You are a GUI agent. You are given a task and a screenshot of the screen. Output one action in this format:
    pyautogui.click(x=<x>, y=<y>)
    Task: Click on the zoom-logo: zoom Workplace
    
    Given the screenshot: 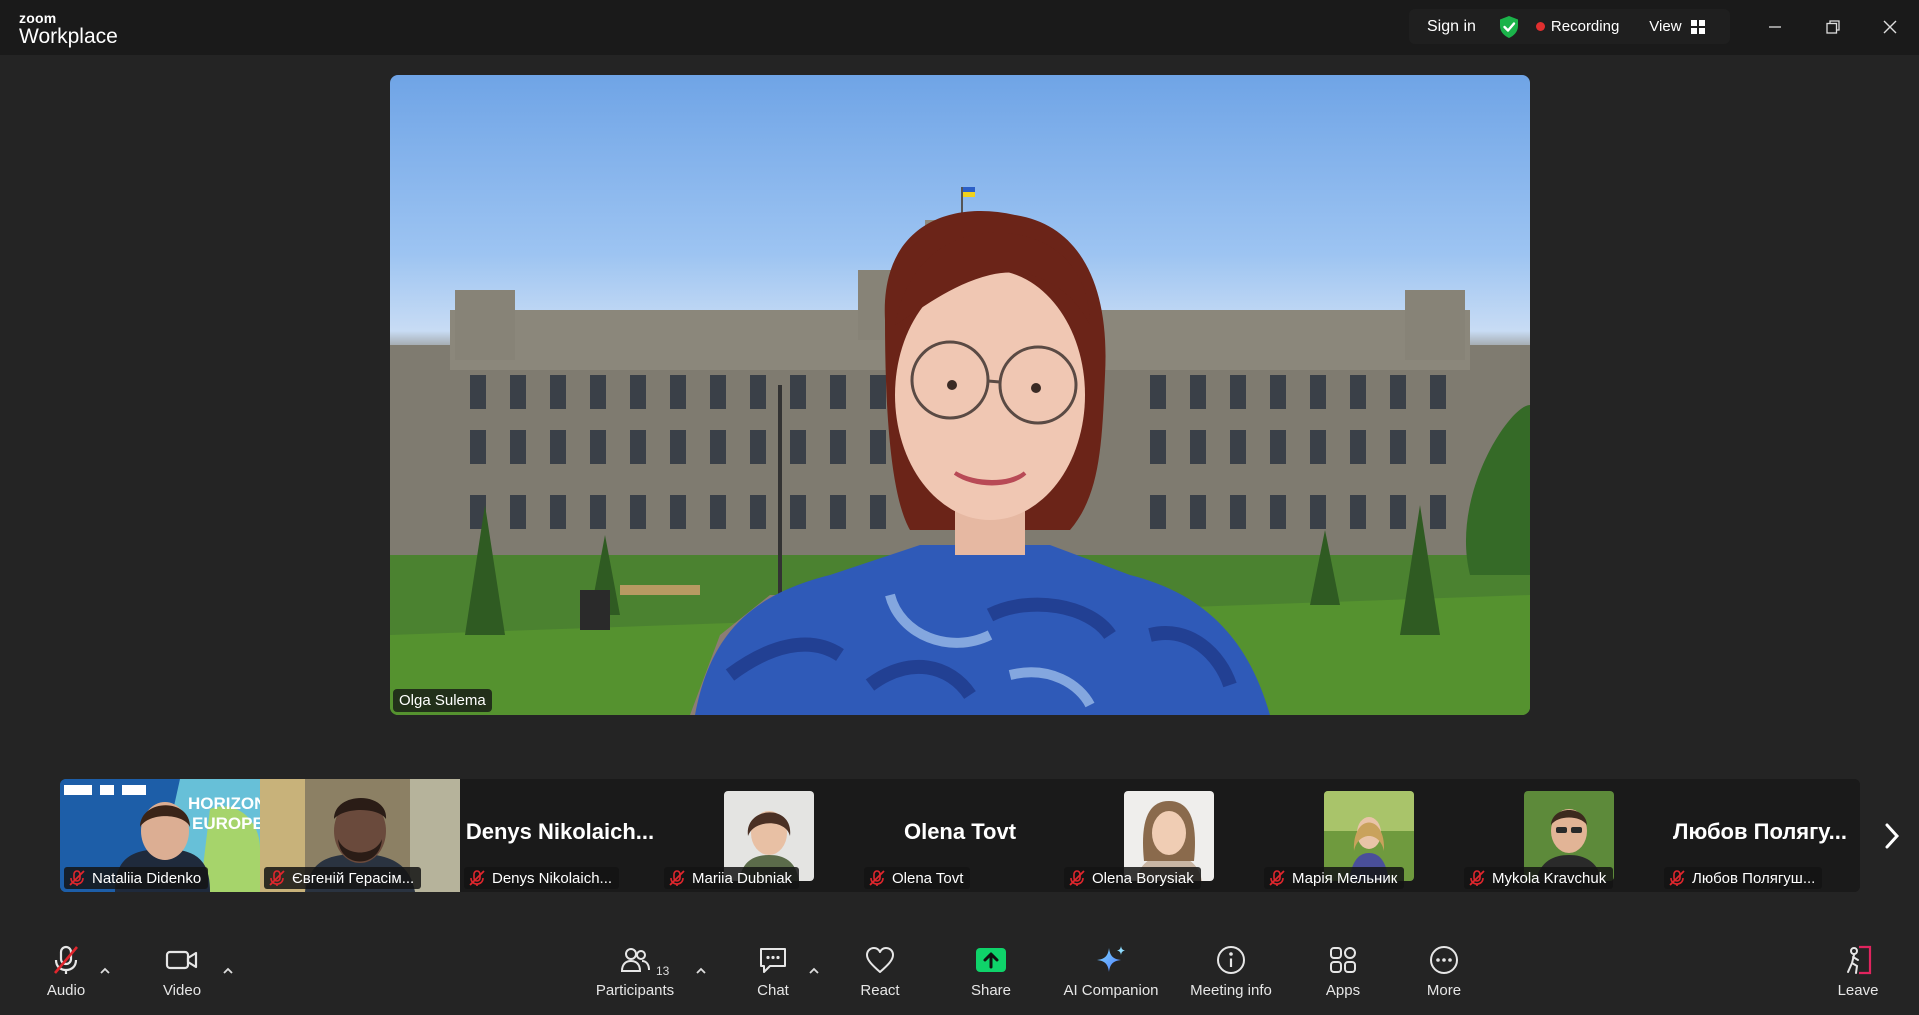 What is the action you would take?
    pyautogui.click(x=68, y=29)
    